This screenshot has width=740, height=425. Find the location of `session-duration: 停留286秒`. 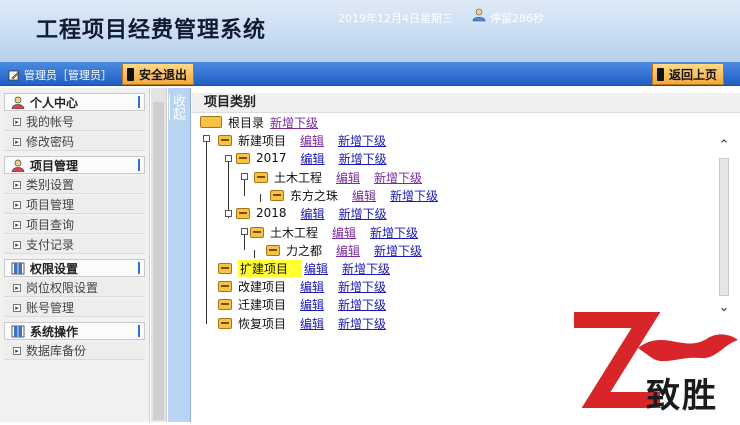

session-duration: 停留286秒 is located at coordinates (517, 18).